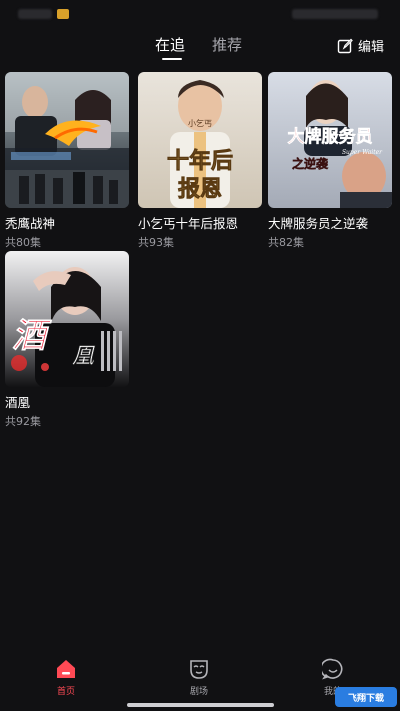 The height and width of the screenshot is (711, 400). What do you see at coordinates (84, 356) in the screenshot?
I see `poster-text: 凰` at bounding box center [84, 356].